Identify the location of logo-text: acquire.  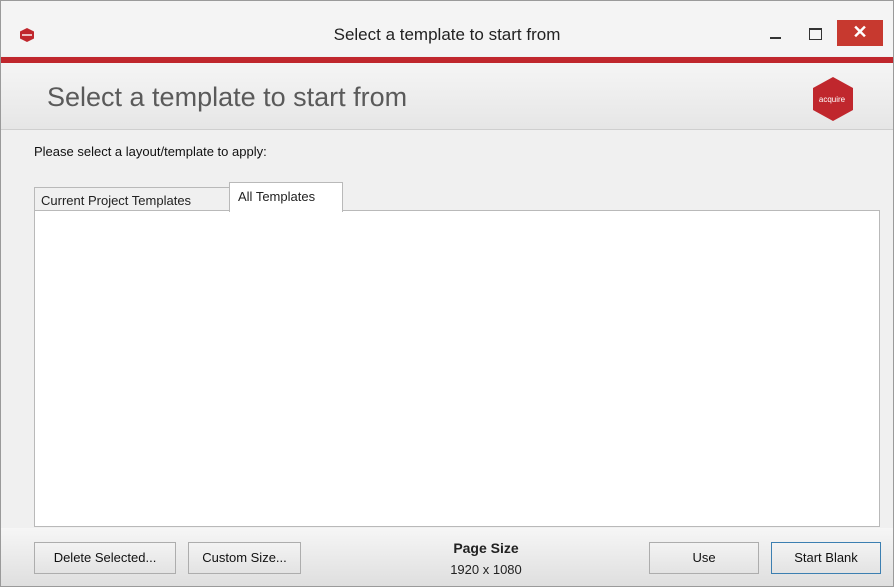
(832, 99).